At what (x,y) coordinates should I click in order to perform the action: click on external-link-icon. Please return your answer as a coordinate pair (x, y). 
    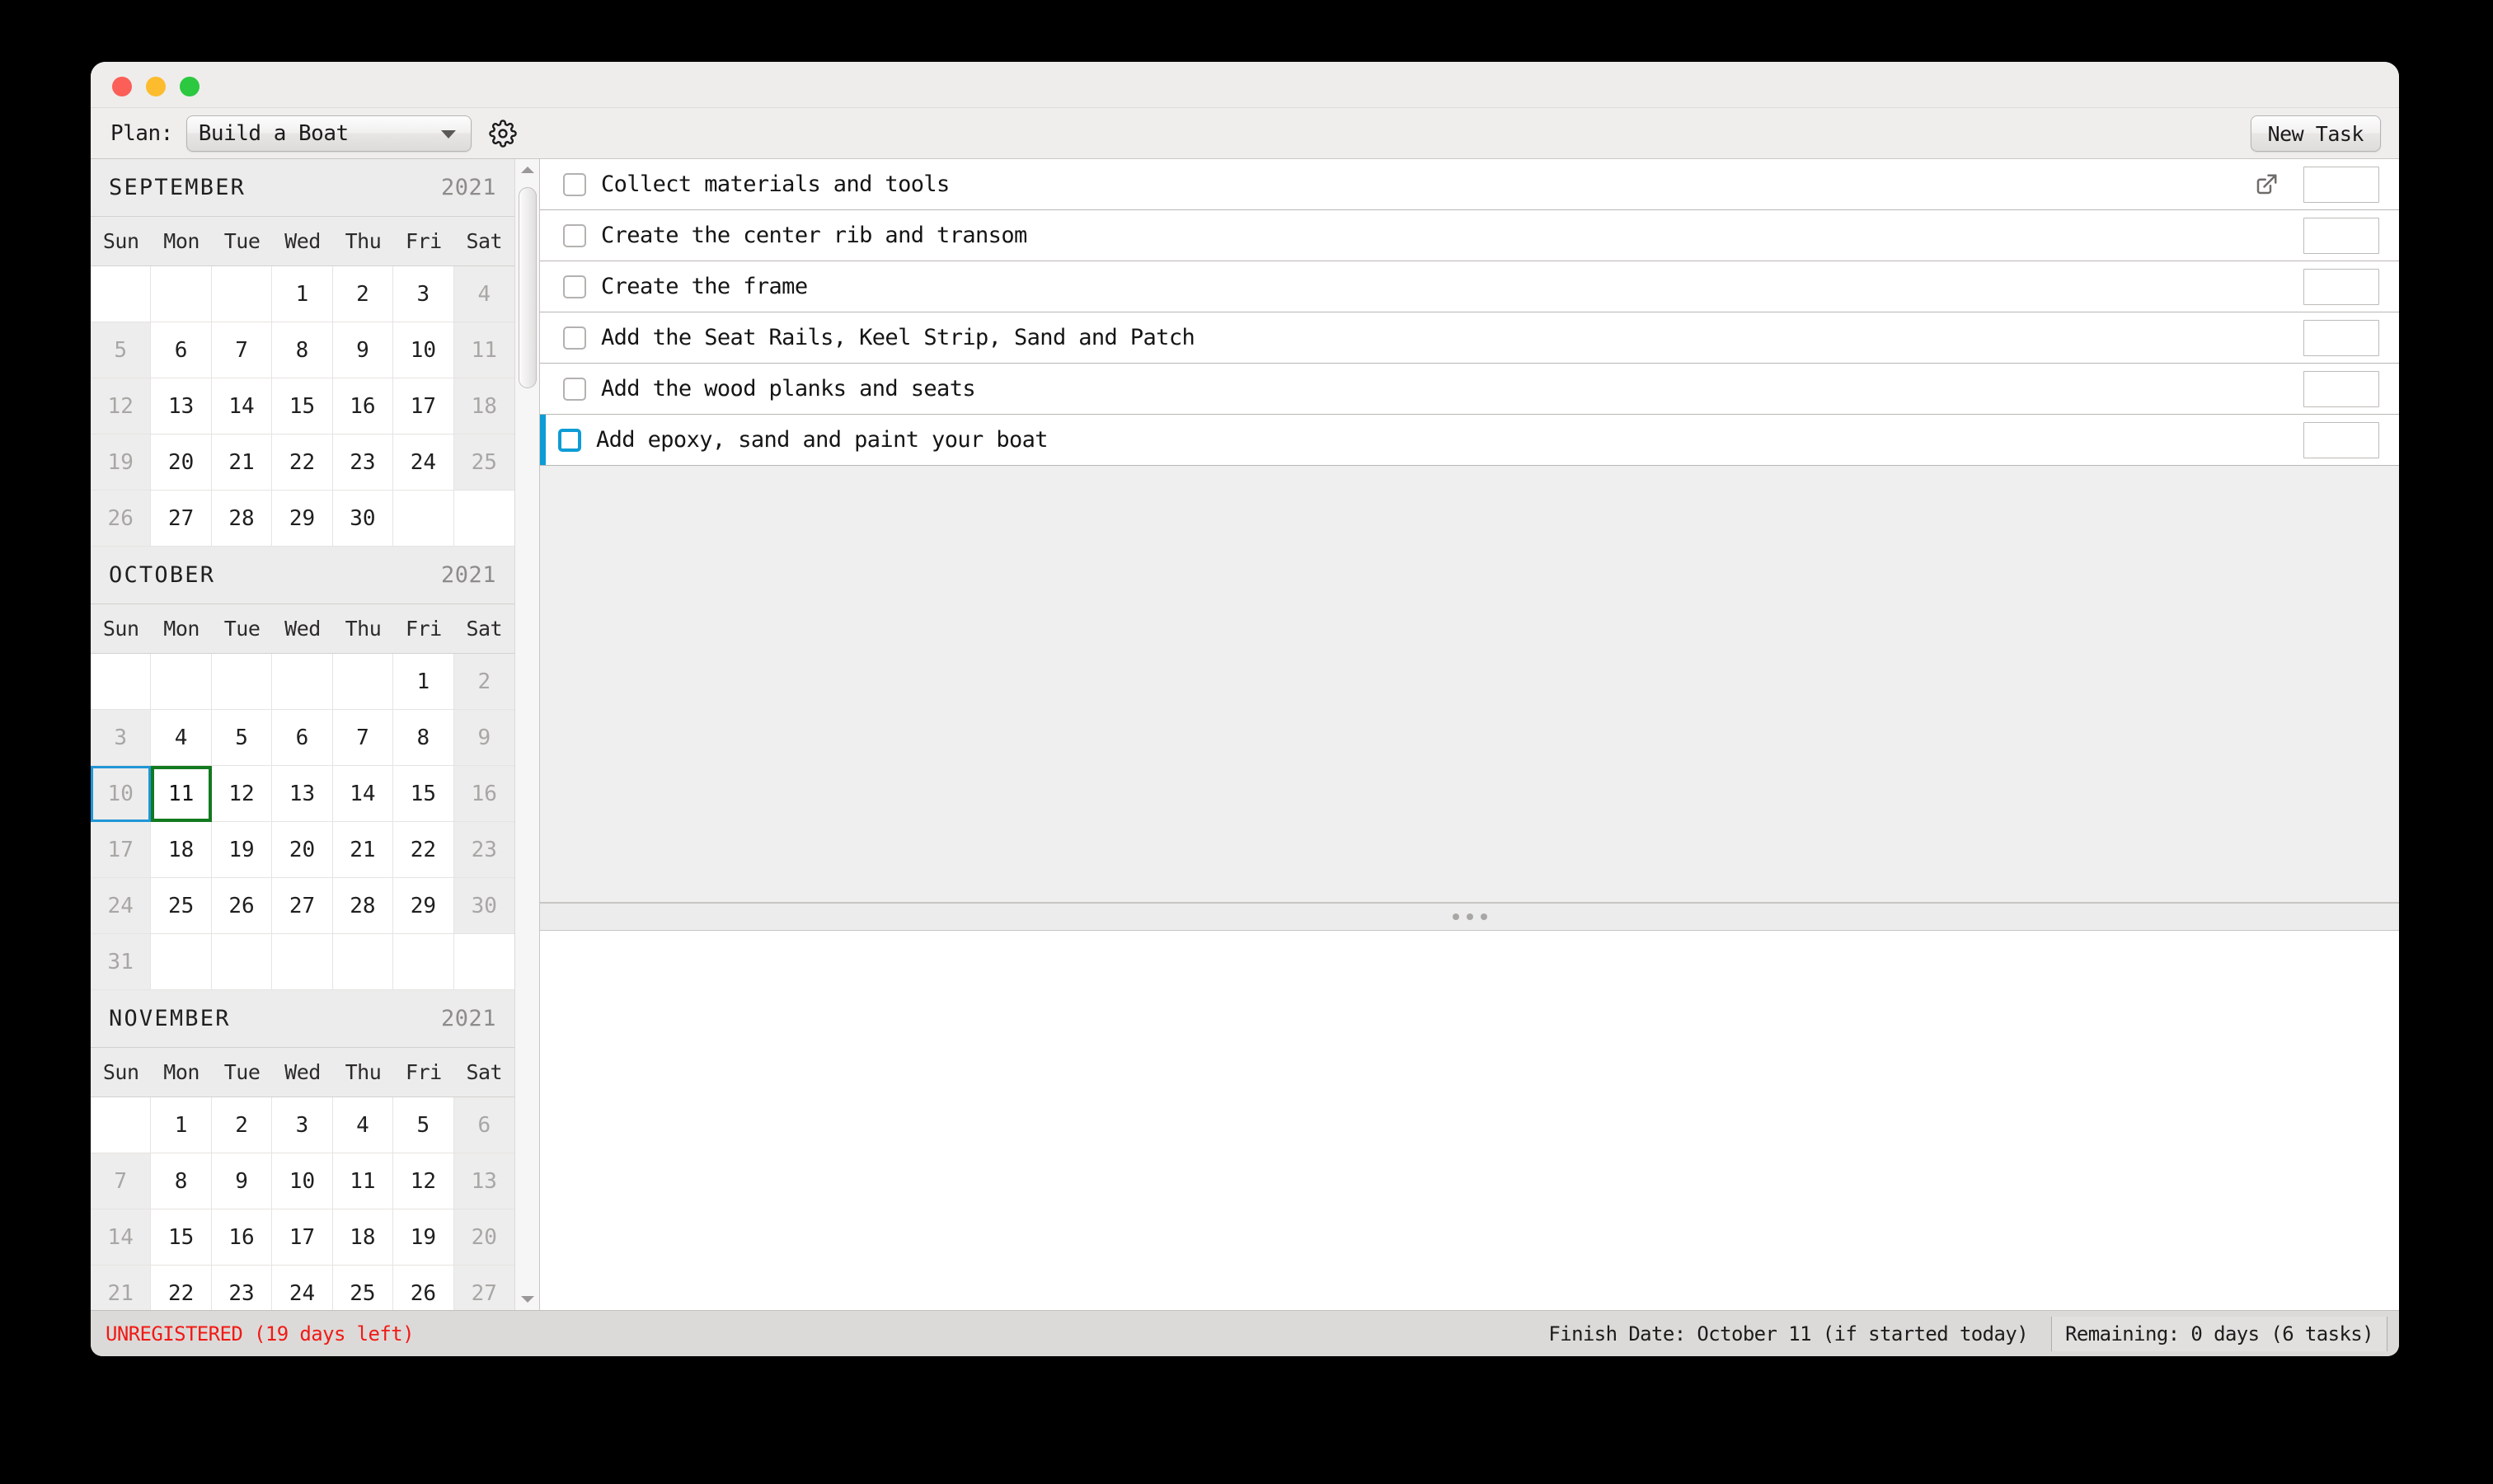
    Looking at the image, I should click on (2266, 185).